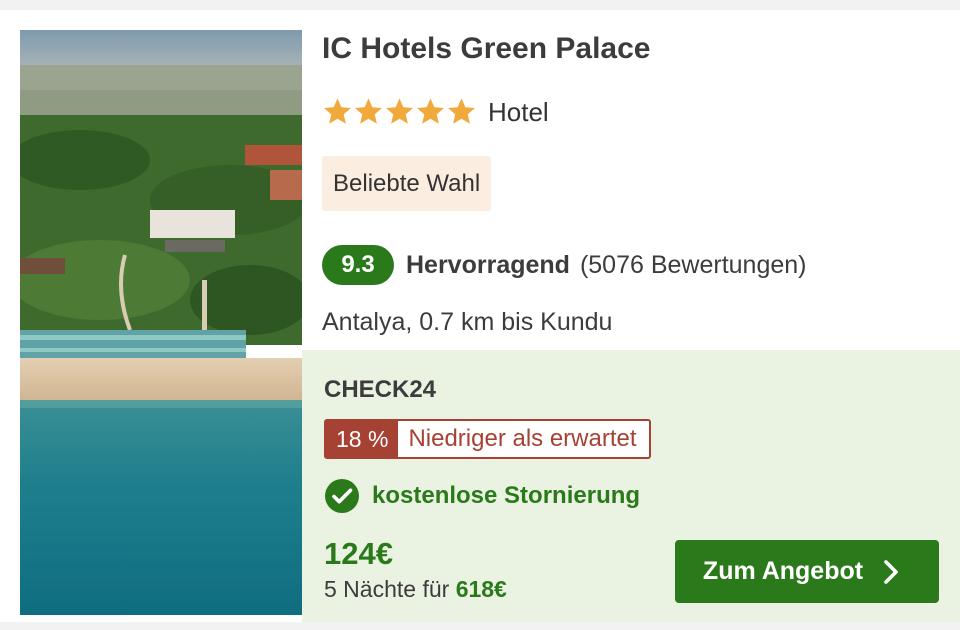  I want to click on hotel-location: Antalya, 0.7 km bis Kundu, so click(467, 322).